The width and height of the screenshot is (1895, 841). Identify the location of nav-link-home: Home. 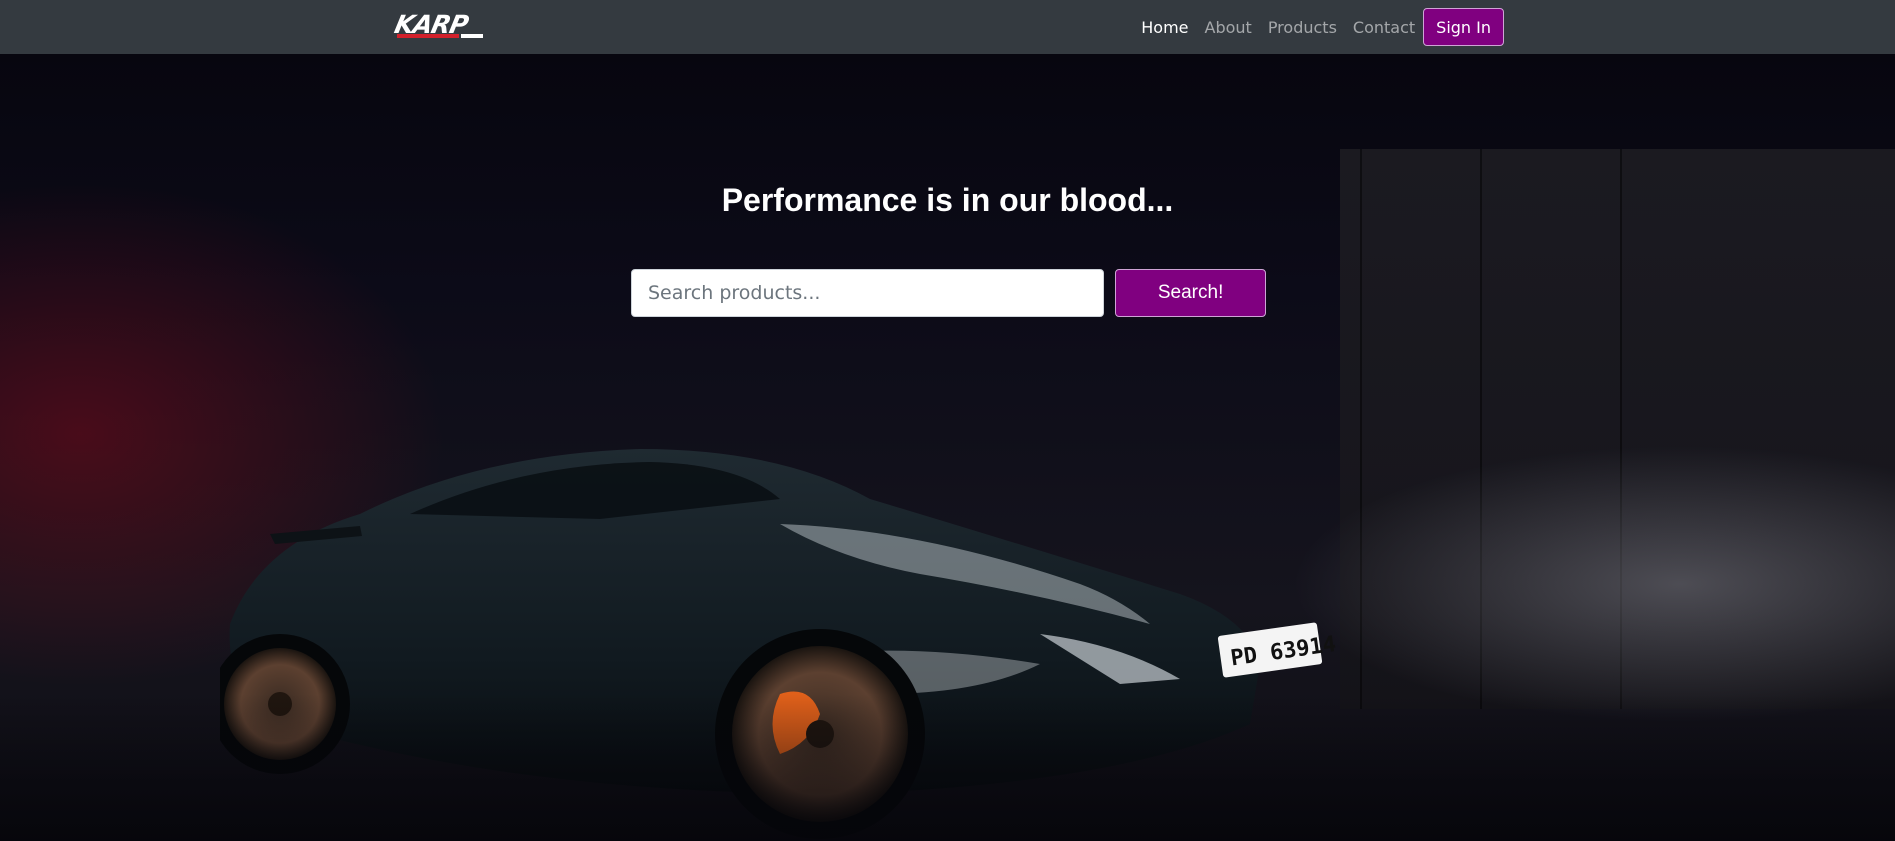
(1164, 27).